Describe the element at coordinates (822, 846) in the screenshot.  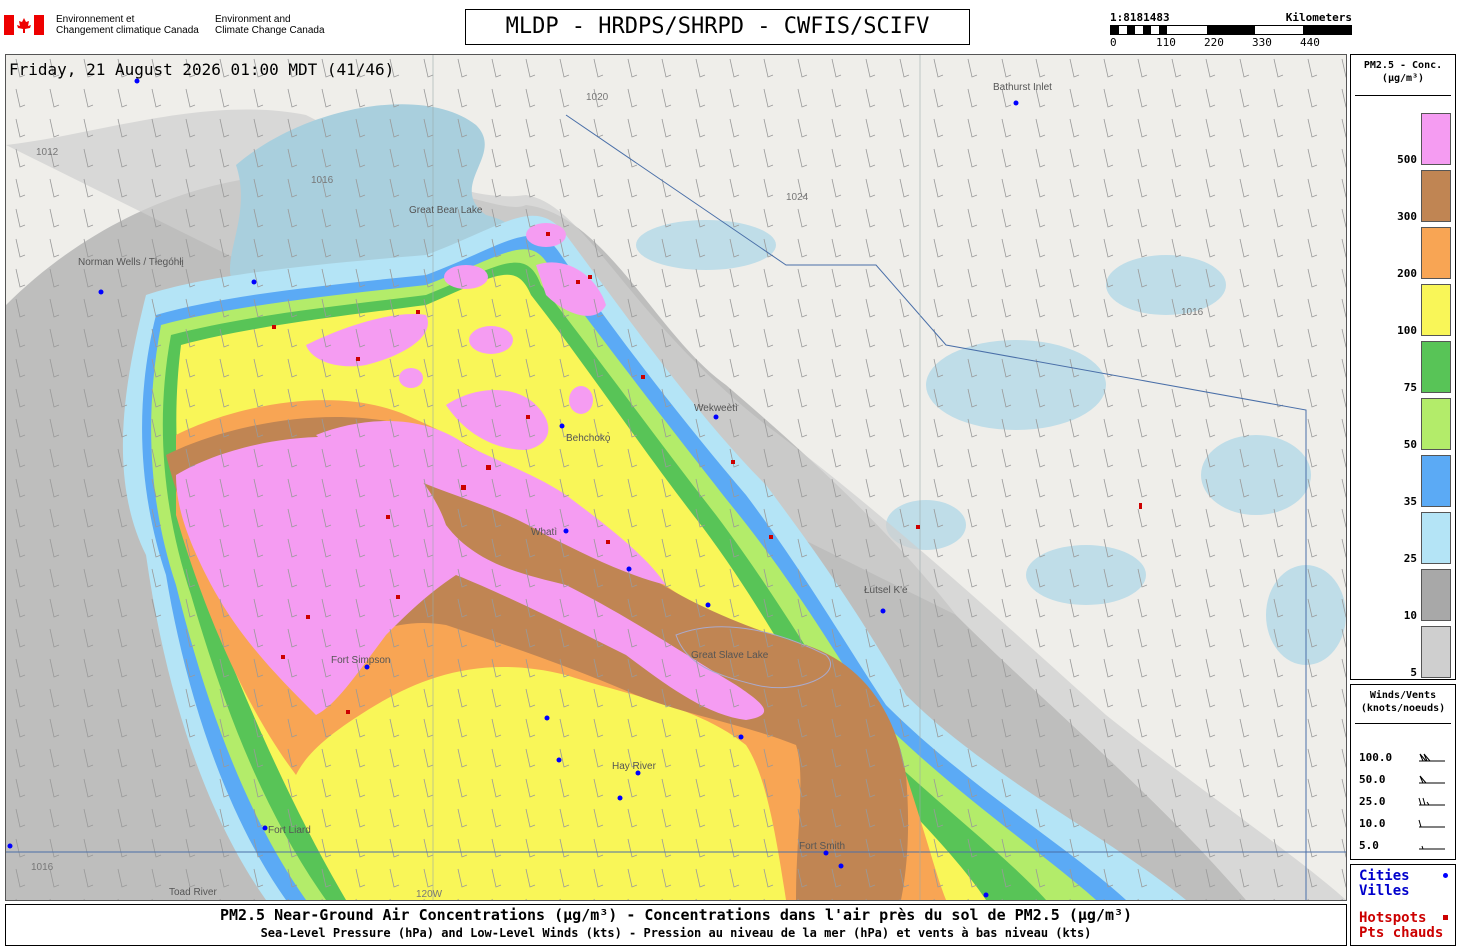
I see `city-label: Fort Smith` at that location.